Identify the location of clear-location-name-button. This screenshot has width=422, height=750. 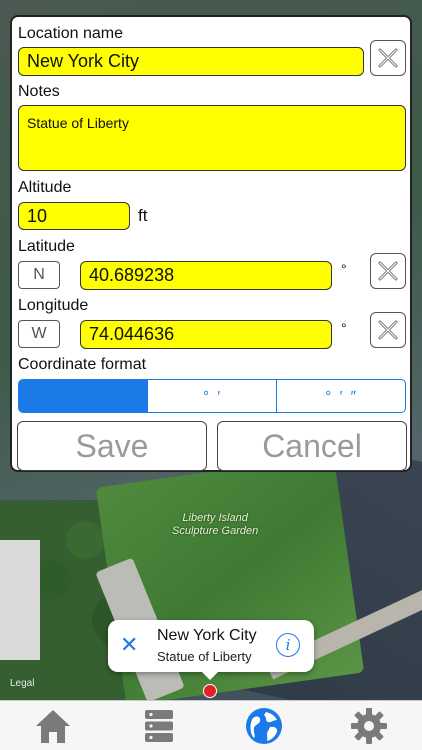
(388, 58).